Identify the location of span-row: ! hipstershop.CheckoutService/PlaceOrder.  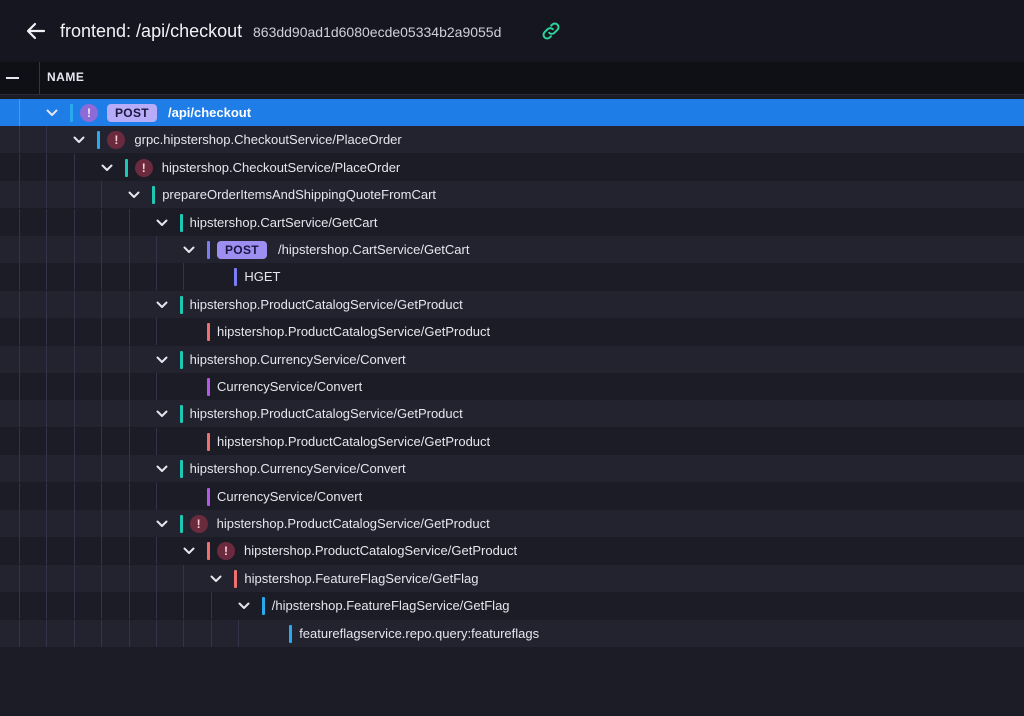
(512, 167).